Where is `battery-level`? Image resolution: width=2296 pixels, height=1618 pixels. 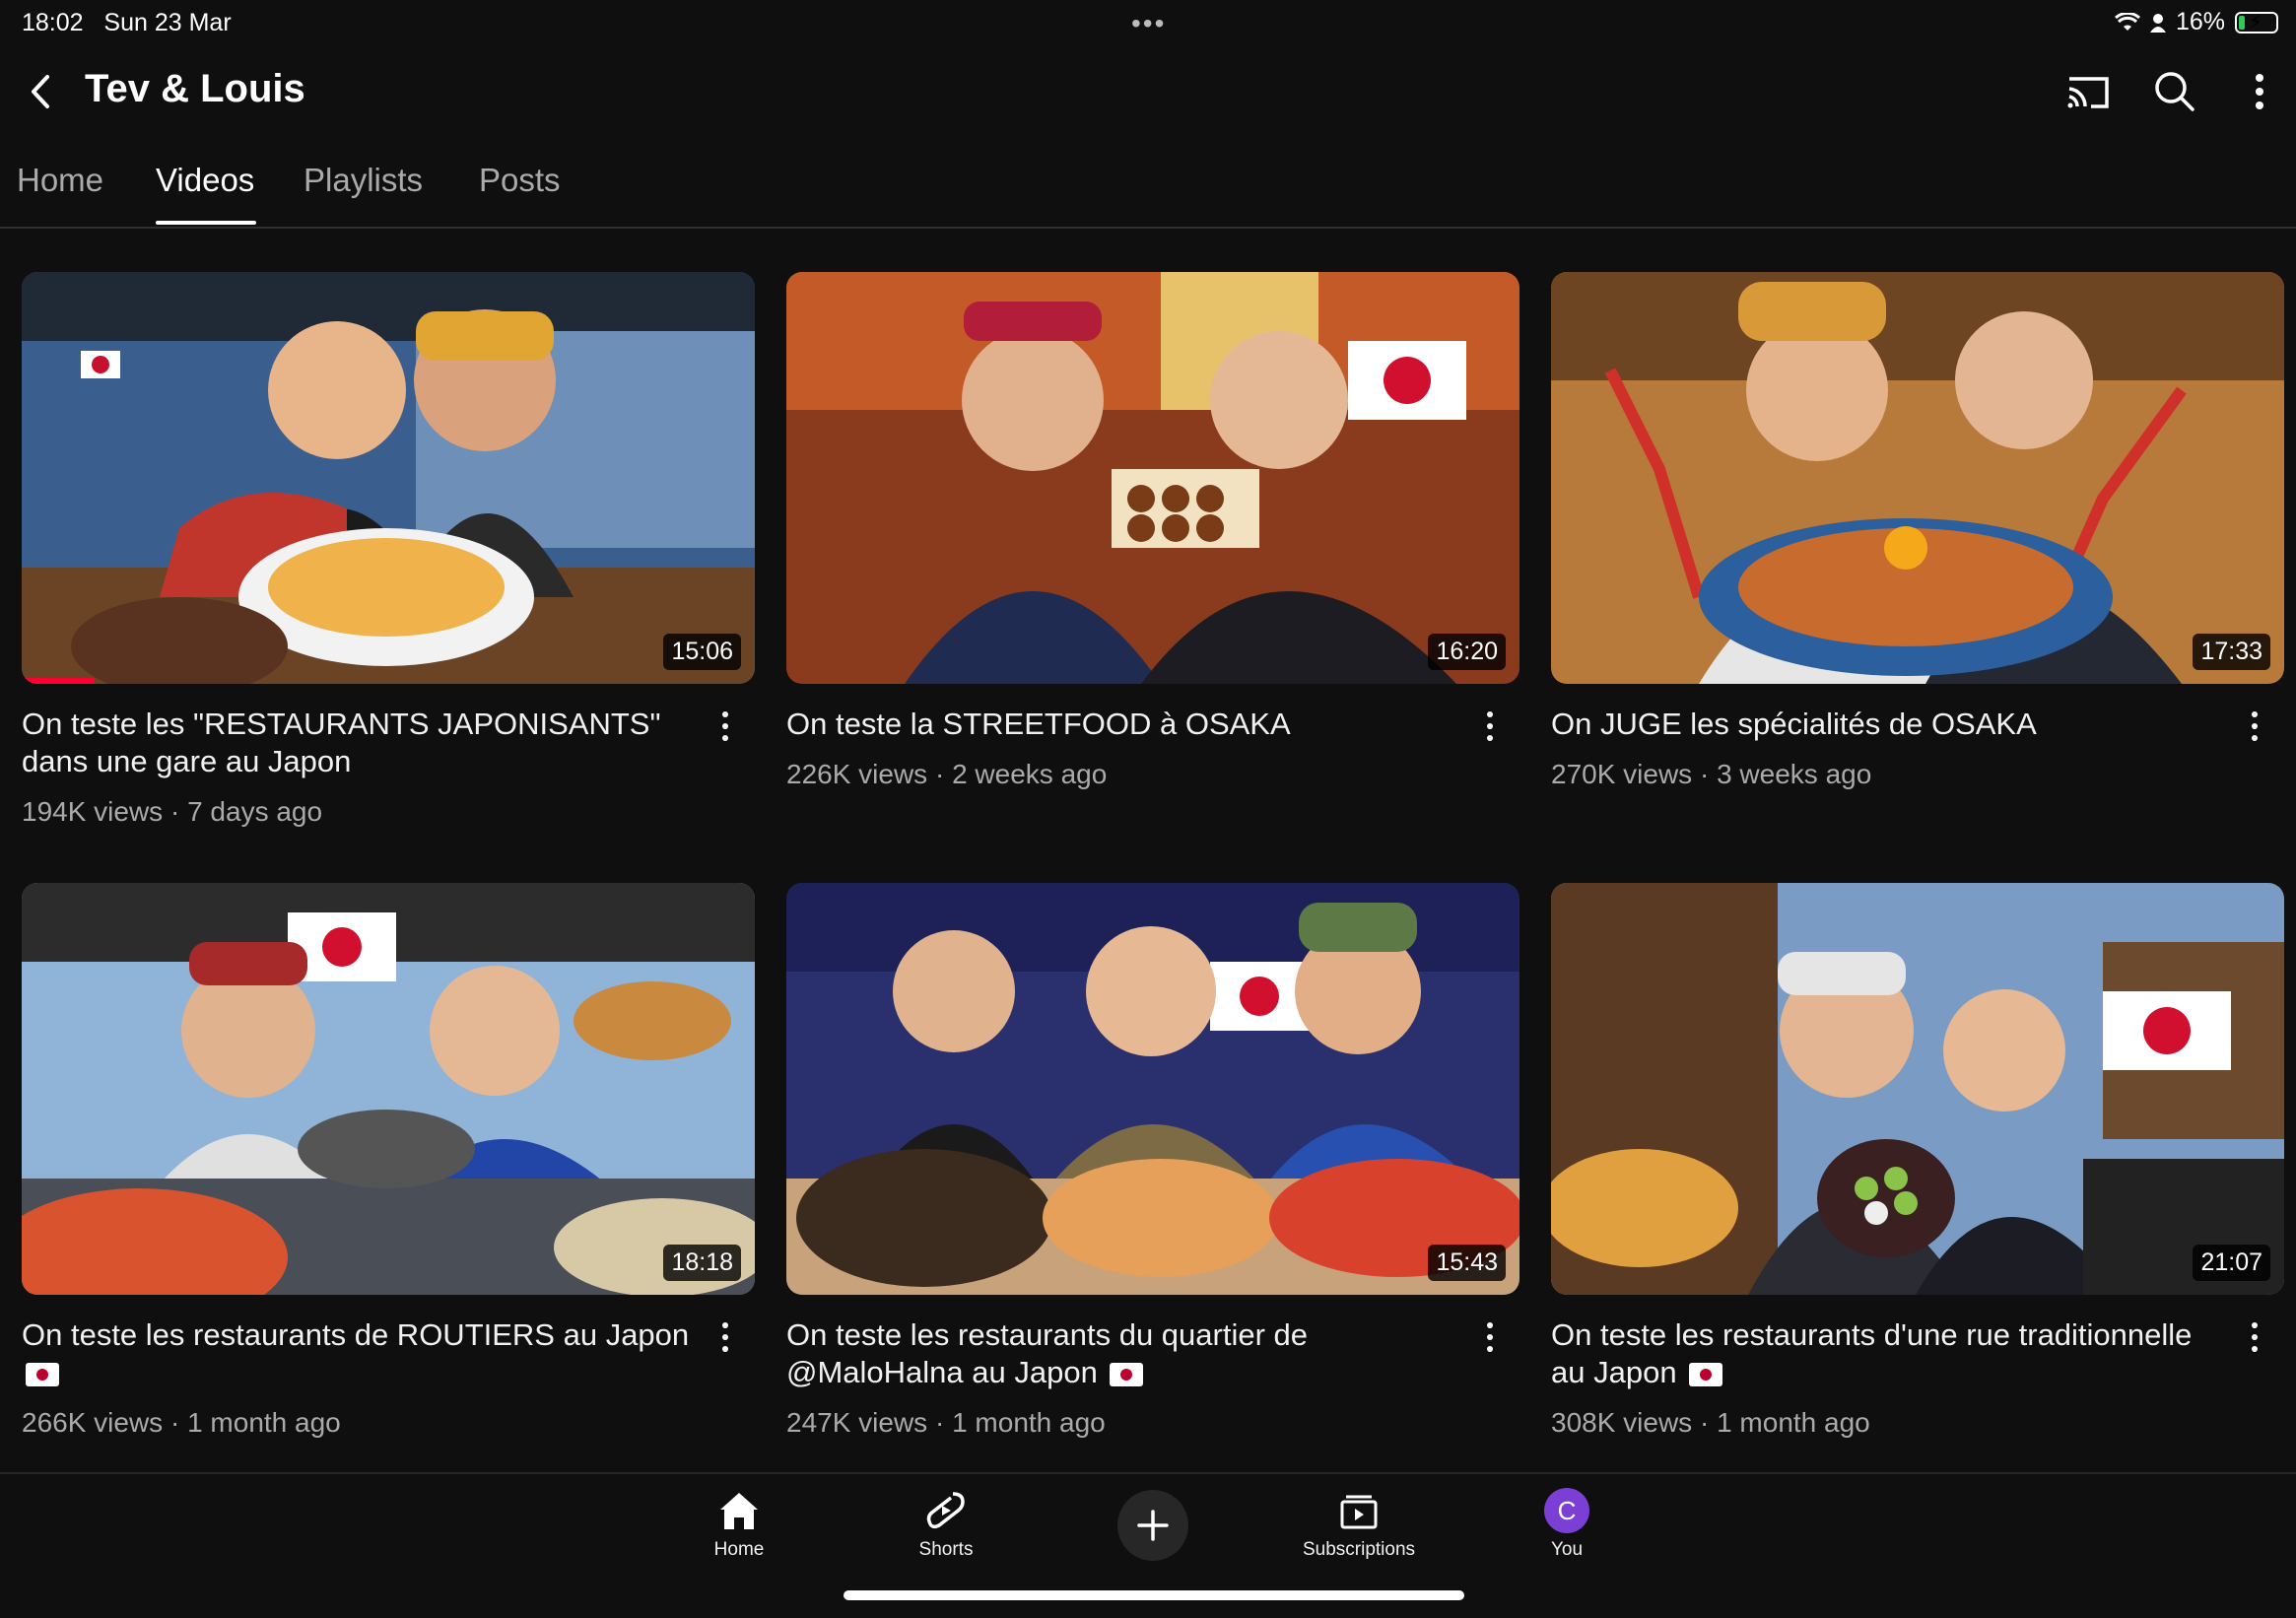
battery-level is located at coordinates (2242, 22).